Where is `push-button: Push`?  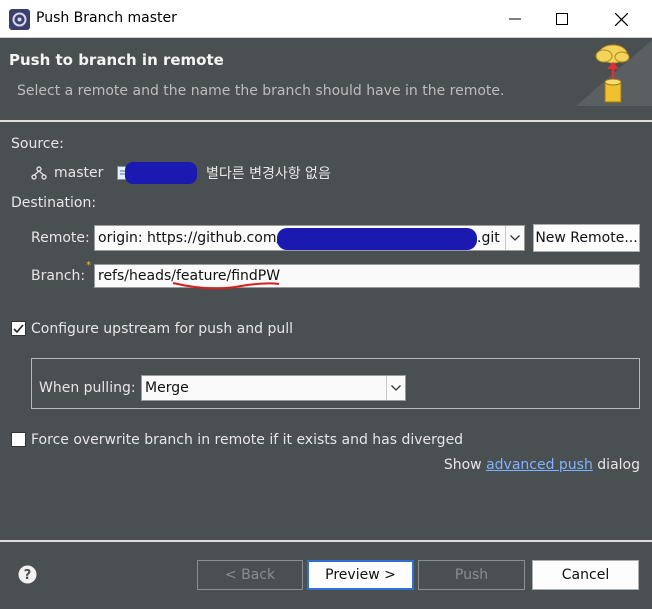
push-button: Push is located at coordinates (471, 575).